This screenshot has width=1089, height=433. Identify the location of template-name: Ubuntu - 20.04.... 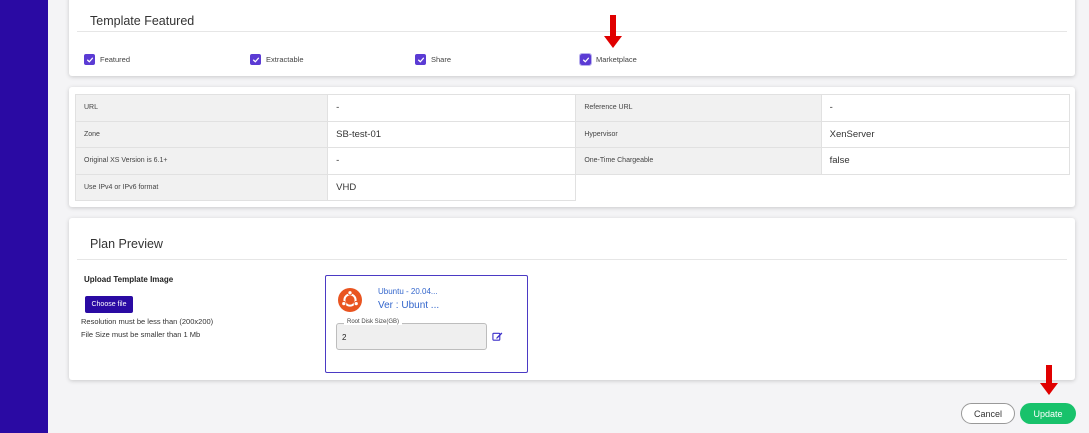
(408, 291).